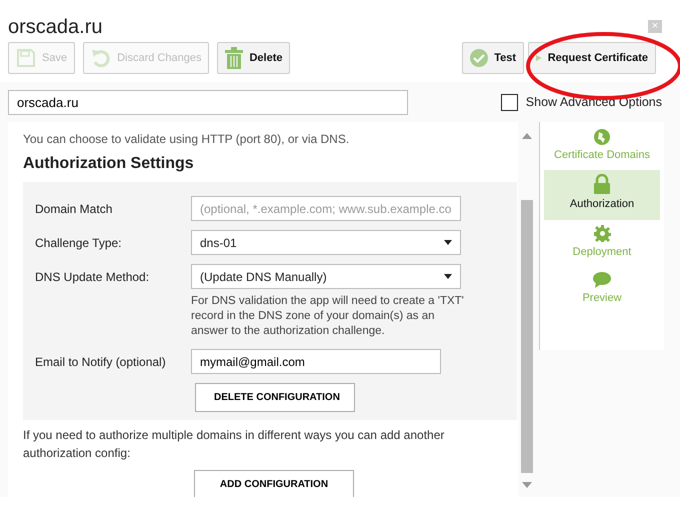  I want to click on add-configuration-button: ADD CONFIGURATION, so click(274, 483).